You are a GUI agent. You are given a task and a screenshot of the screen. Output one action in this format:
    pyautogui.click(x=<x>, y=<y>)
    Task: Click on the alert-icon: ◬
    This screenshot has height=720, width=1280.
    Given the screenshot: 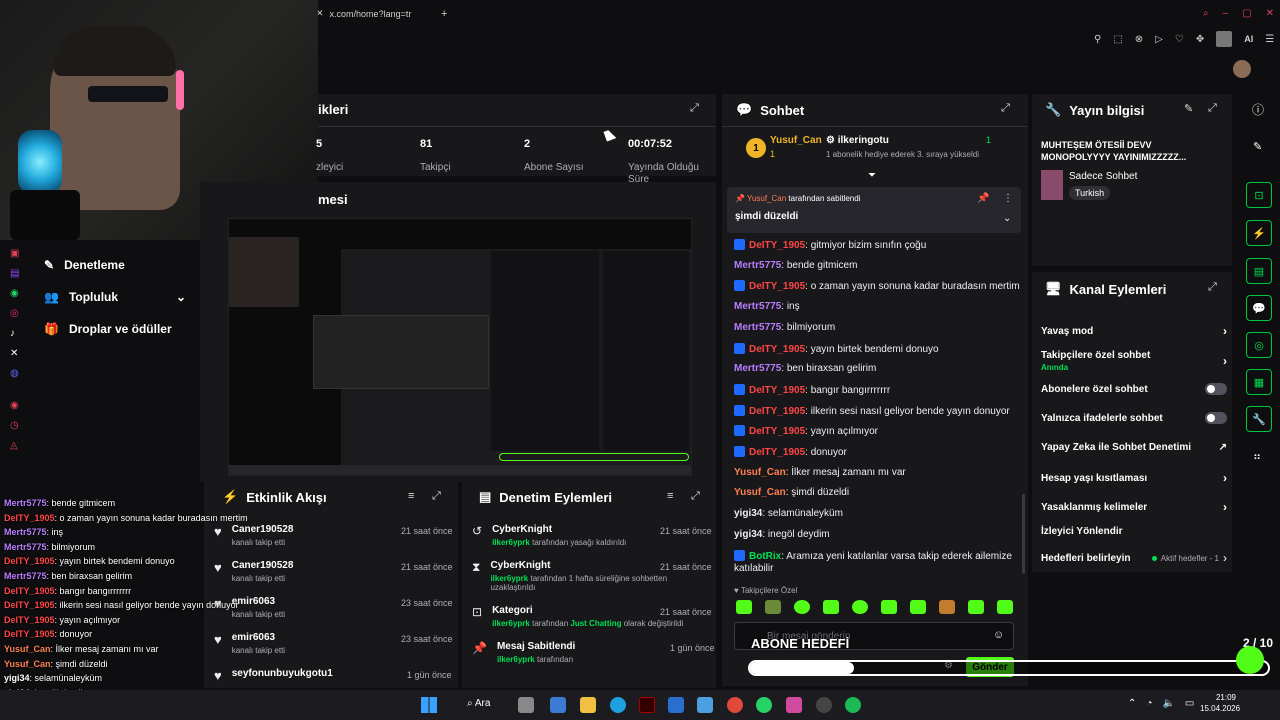 What is the action you would take?
    pyautogui.click(x=14, y=445)
    